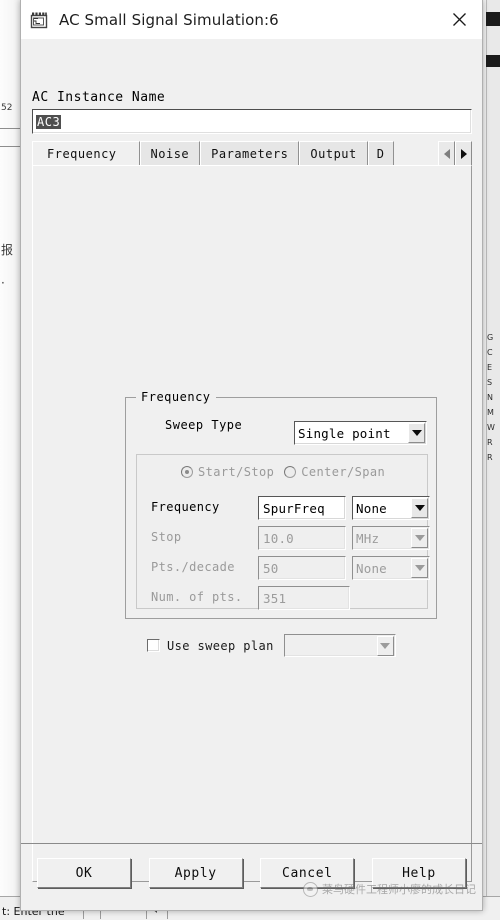 The height and width of the screenshot is (920, 500). I want to click on use-sweep-plan-checkbox, so click(153, 645).